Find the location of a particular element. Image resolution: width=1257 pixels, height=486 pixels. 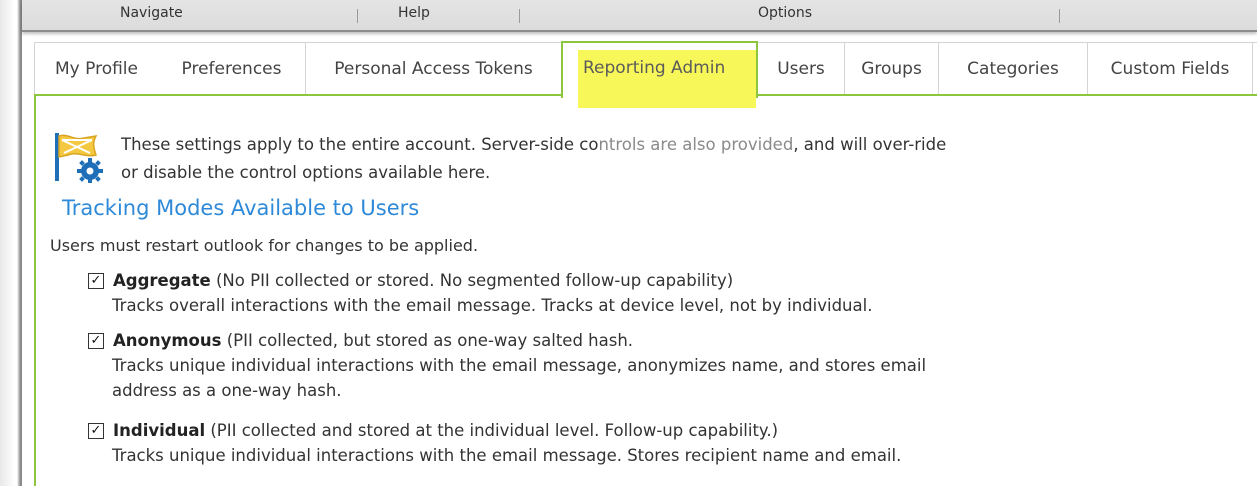

menu-help: Help is located at coordinates (414, 13).